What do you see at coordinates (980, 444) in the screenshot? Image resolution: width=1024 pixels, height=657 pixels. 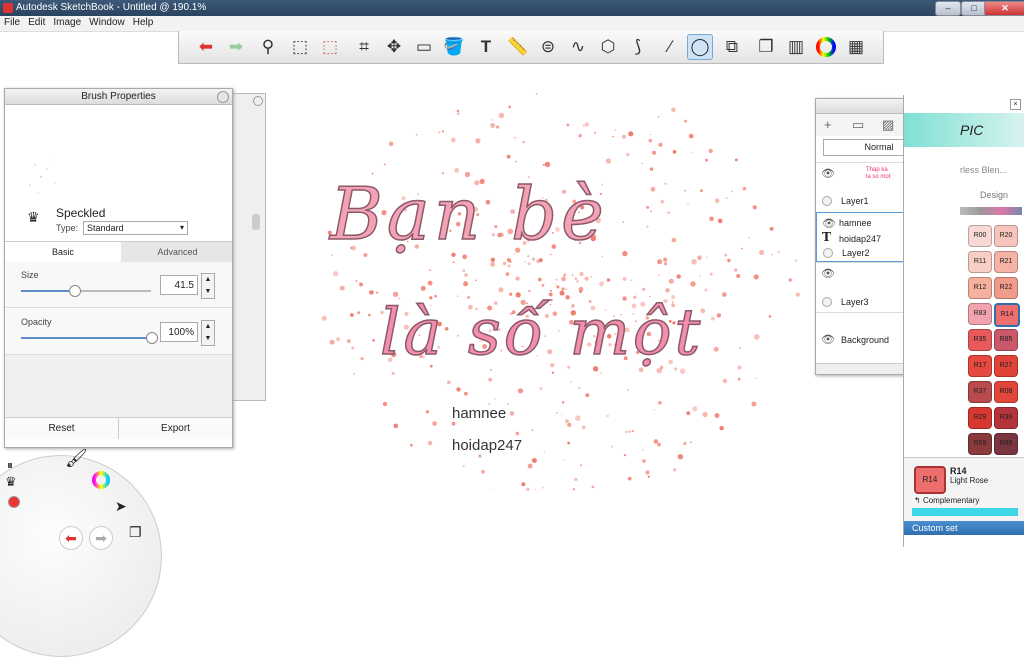 I see `copic-swatch: R59` at bounding box center [980, 444].